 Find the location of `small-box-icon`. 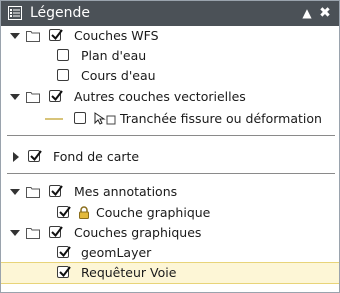

small-box-icon is located at coordinates (111, 120).